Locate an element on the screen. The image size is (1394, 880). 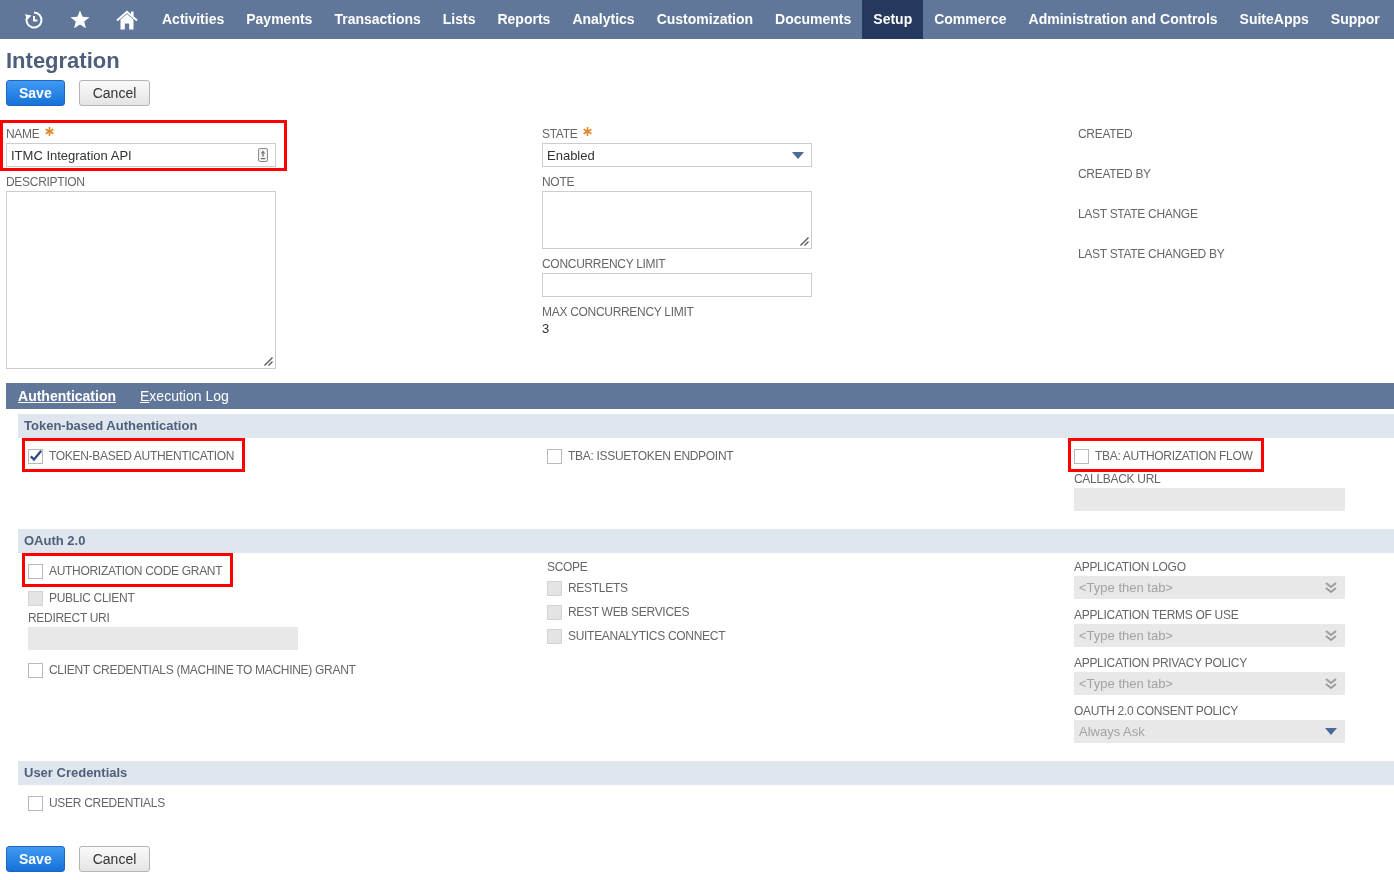
field-label: LAST STATE CHANGED BY is located at coordinates (1151, 254).